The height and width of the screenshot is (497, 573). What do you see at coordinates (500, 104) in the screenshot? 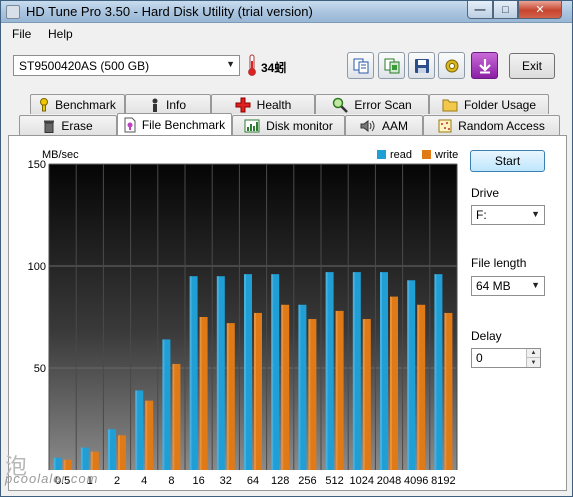
I see `tab-folder-usage-label: Folder Usage` at bounding box center [500, 104].